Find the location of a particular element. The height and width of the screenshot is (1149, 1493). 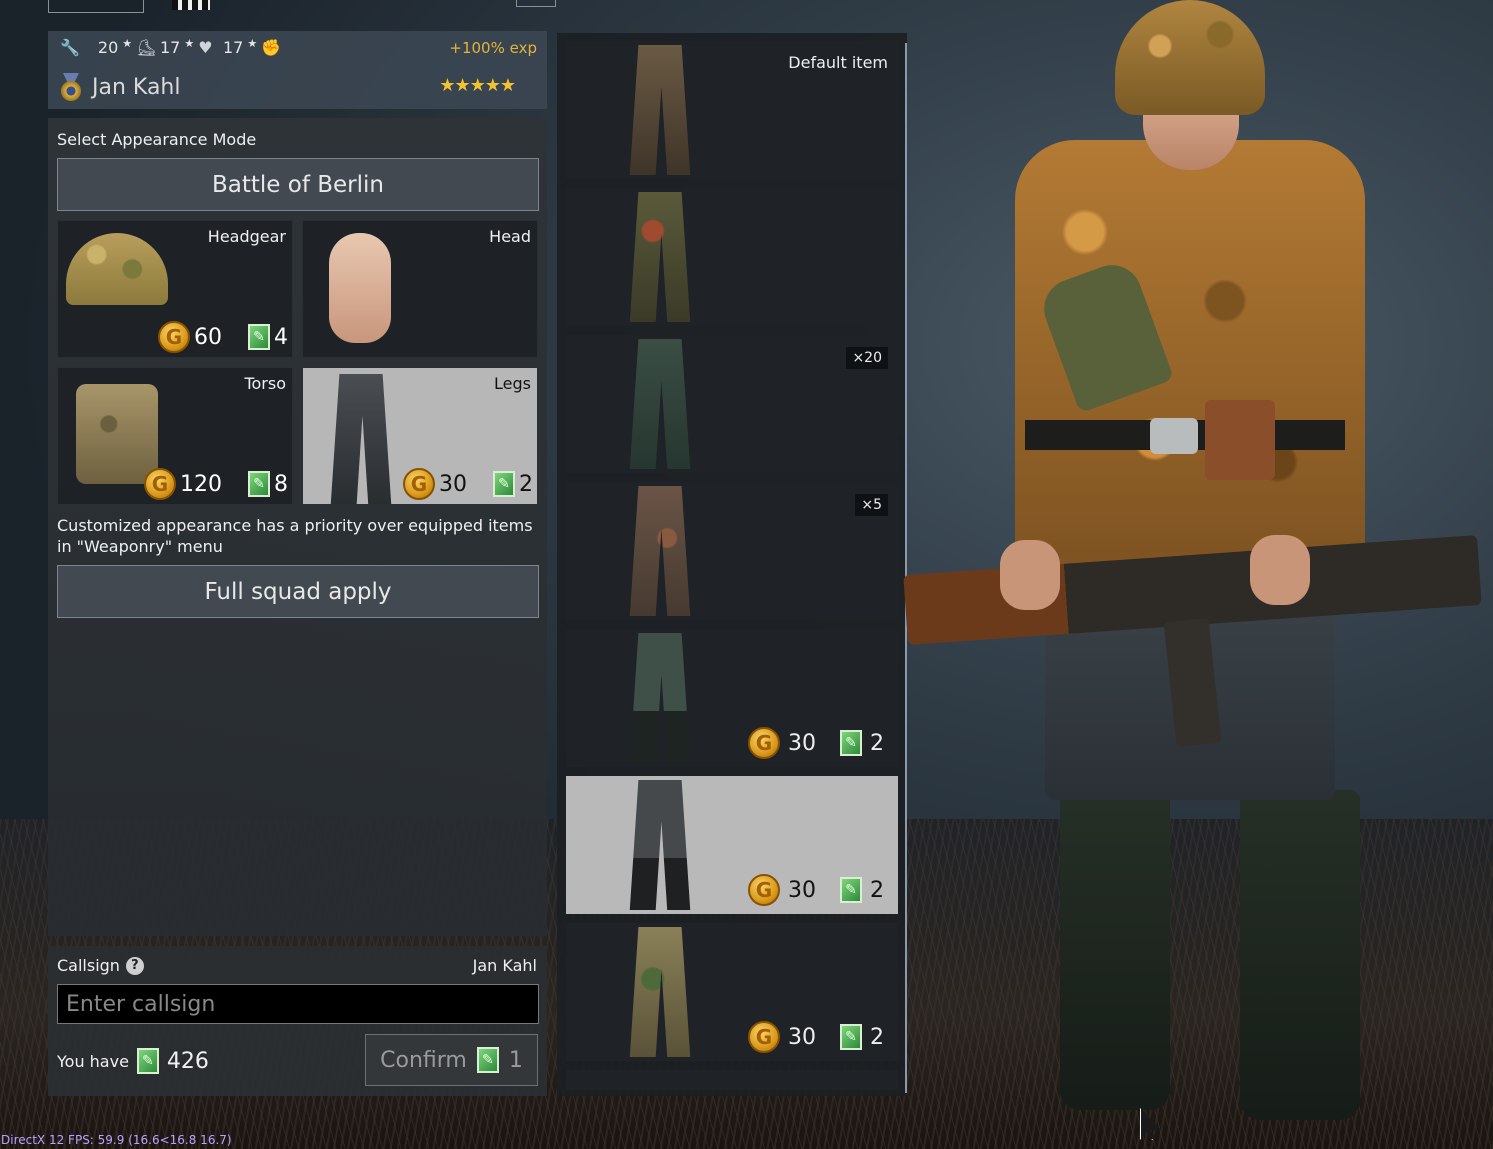

slot-label: Legs is located at coordinates (512, 383).